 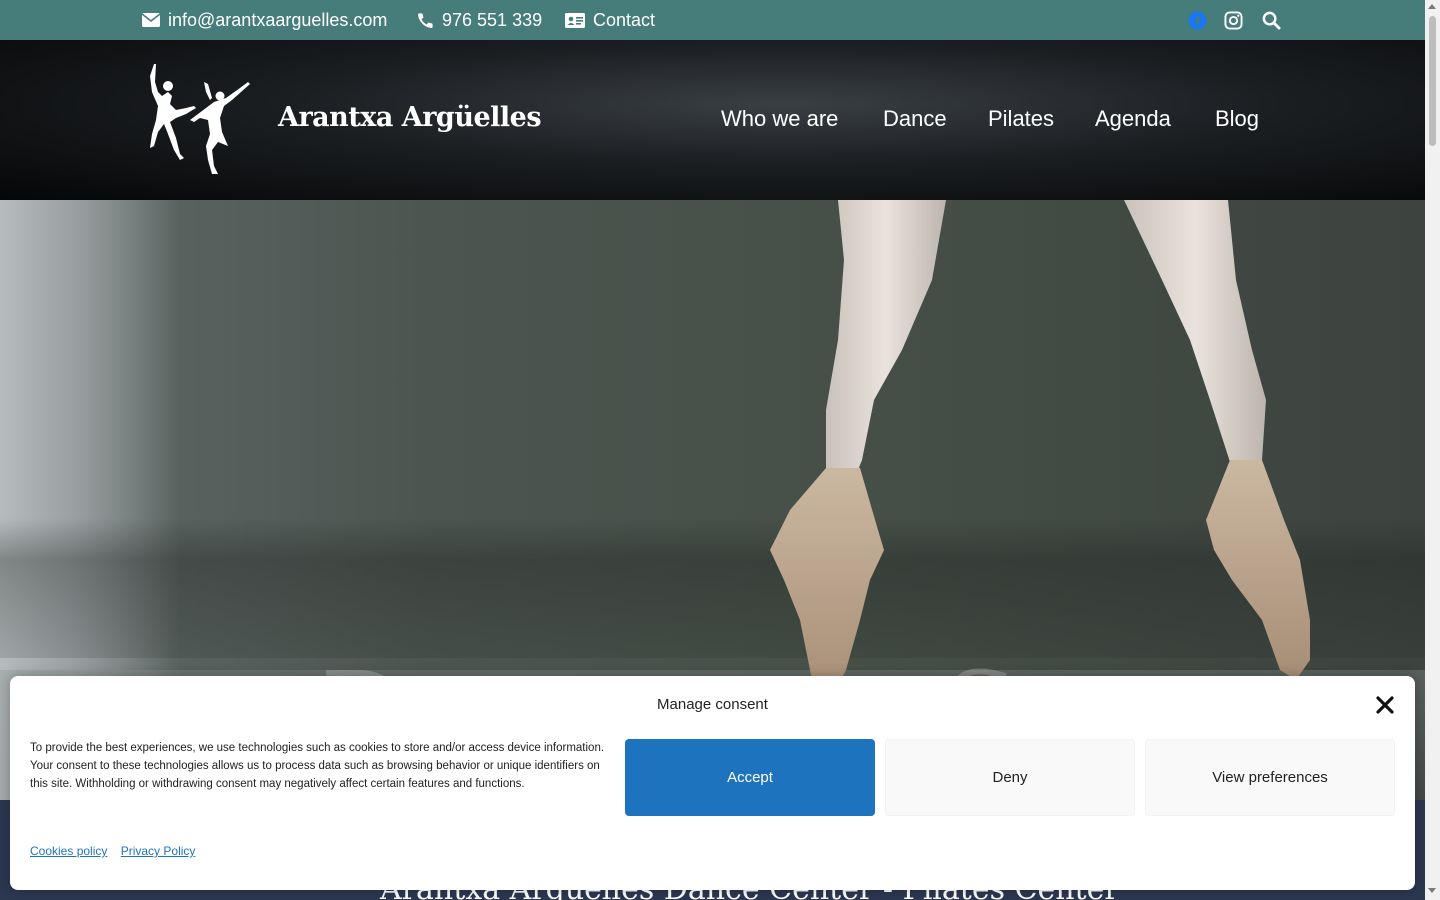 What do you see at coordinates (158, 851) in the screenshot?
I see `privacy-policy-link: Privacy Policy` at bounding box center [158, 851].